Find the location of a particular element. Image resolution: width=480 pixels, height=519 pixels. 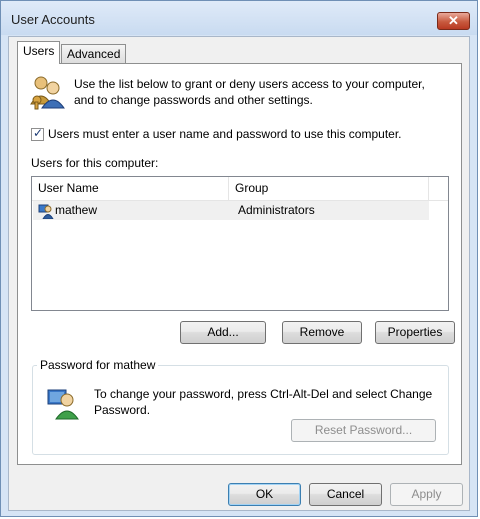

remove-button: Remove is located at coordinates (322, 332).